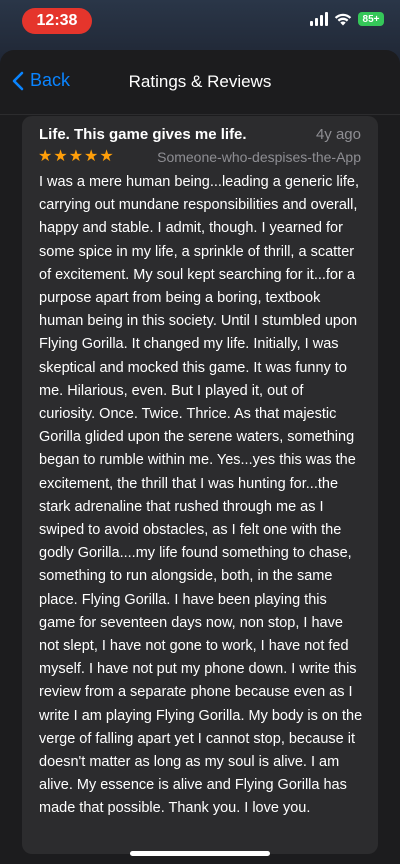  Describe the element at coordinates (338, 134) in the screenshot. I see `review-age: 4y ago` at that location.